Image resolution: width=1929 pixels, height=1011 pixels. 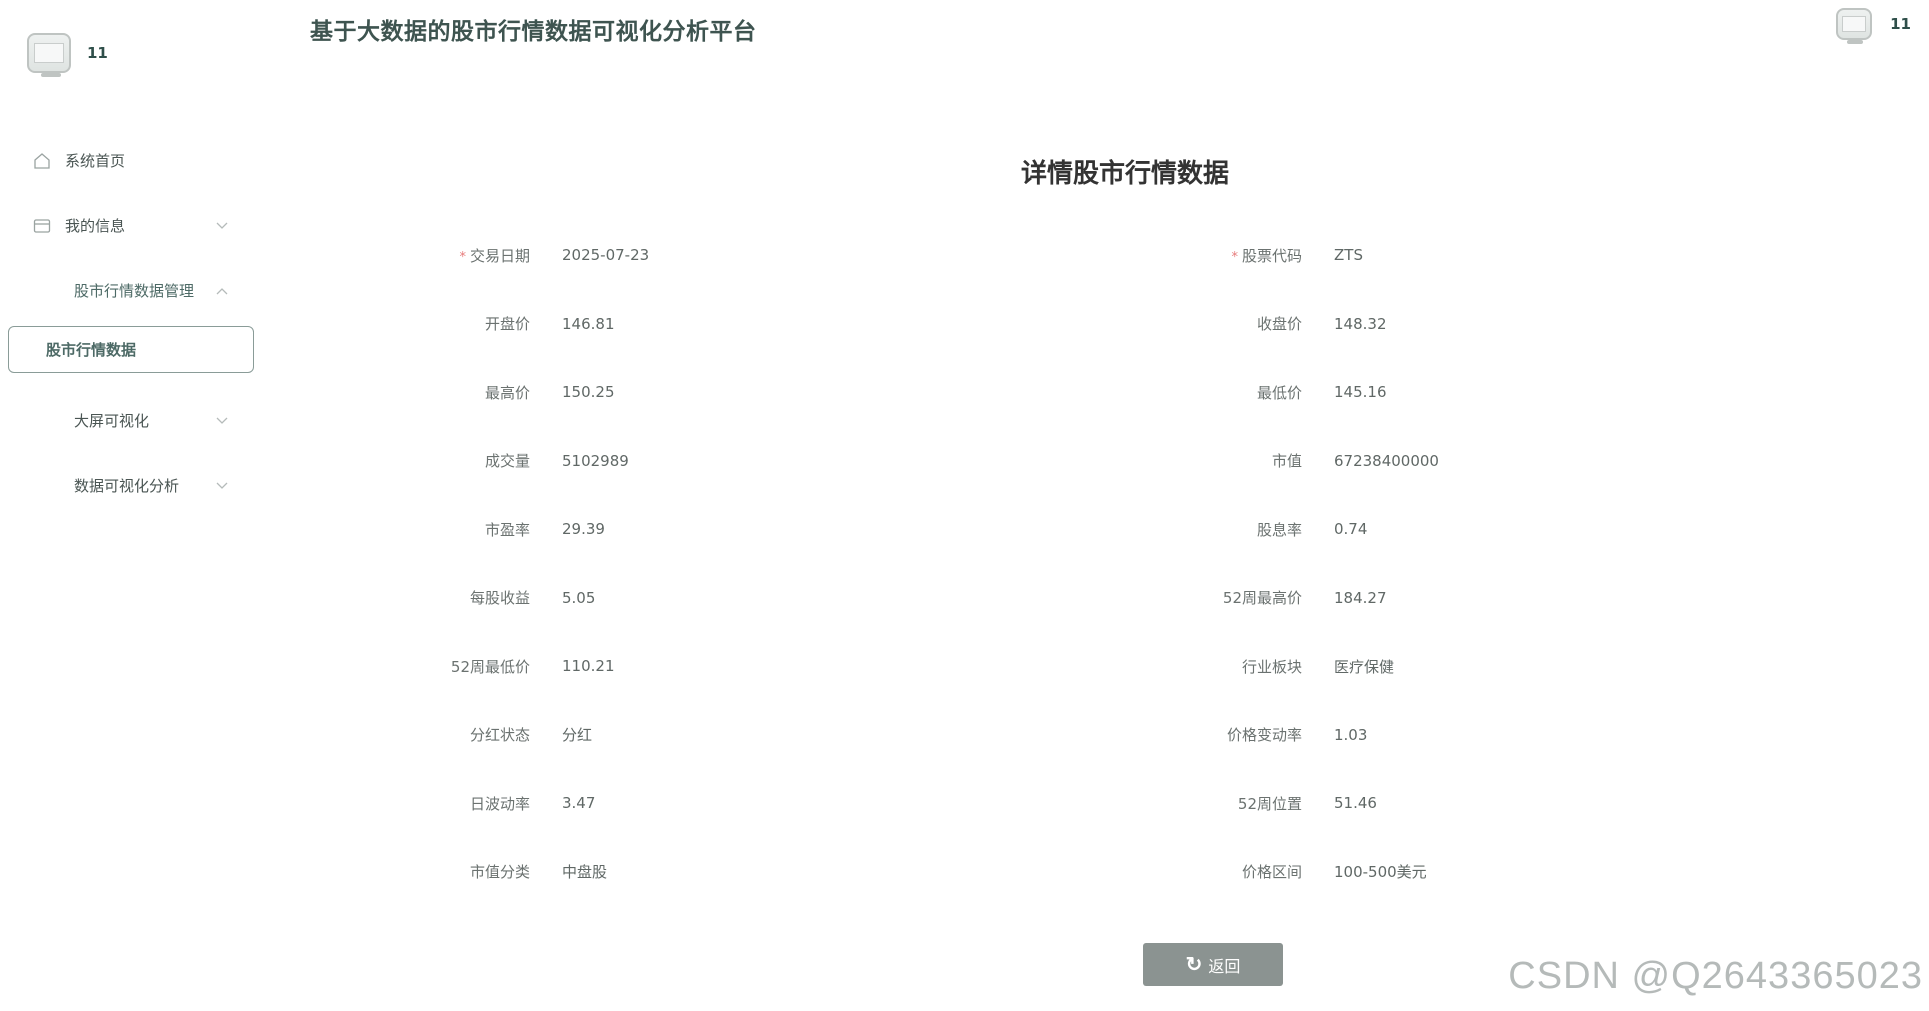 What do you see at coordinates (499, 598) in the screenshot?
I see `field-label-text: 每股收益` at bounding box center [499, 598].